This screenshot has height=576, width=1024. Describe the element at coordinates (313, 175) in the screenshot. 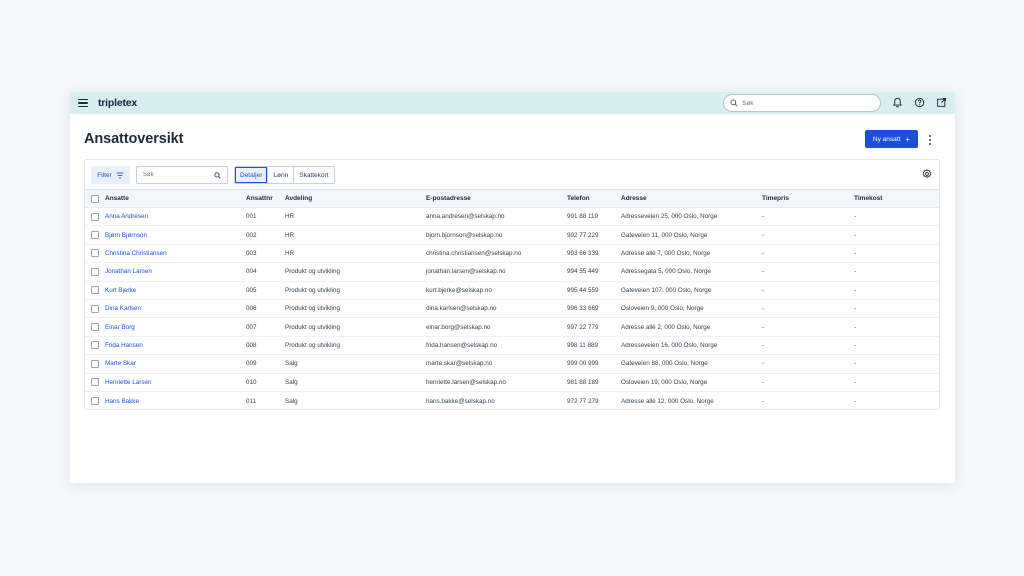

I see `tab-skattekort: Skattekort` at that location.